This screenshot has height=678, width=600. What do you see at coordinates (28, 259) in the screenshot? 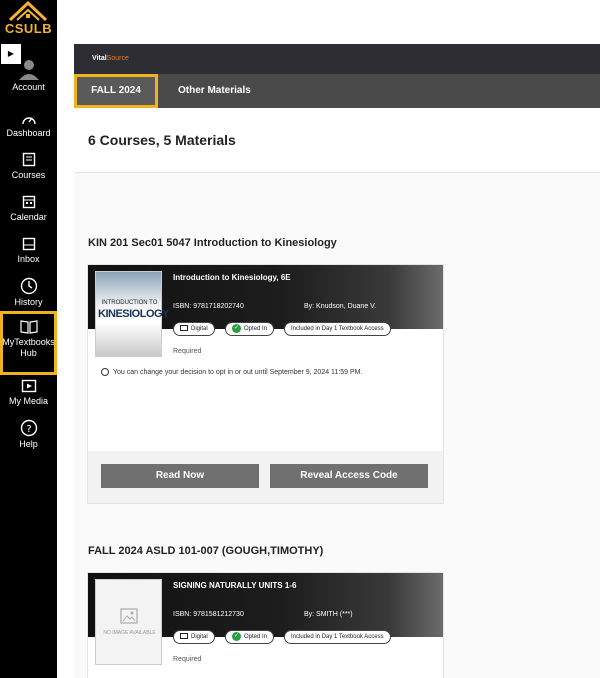
I see `nav-label-inbox: Inbox` at bounding box center [28, 259].